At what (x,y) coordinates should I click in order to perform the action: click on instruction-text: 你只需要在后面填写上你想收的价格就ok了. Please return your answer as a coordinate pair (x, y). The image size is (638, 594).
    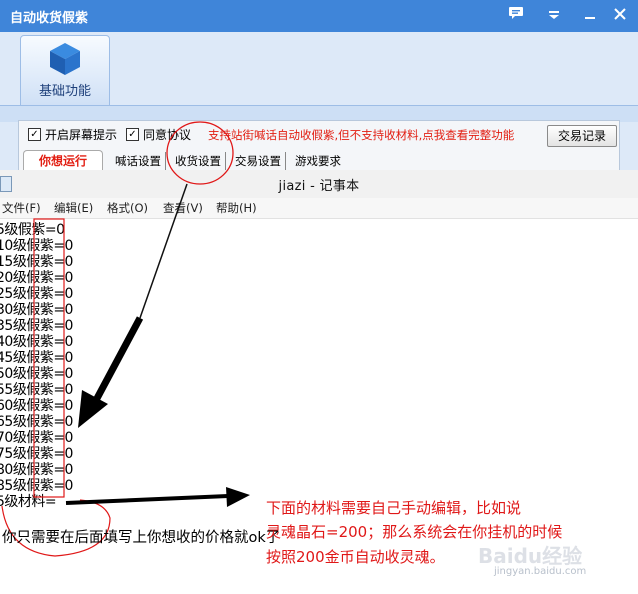
    Looking at the image, I should click on (141, 538).